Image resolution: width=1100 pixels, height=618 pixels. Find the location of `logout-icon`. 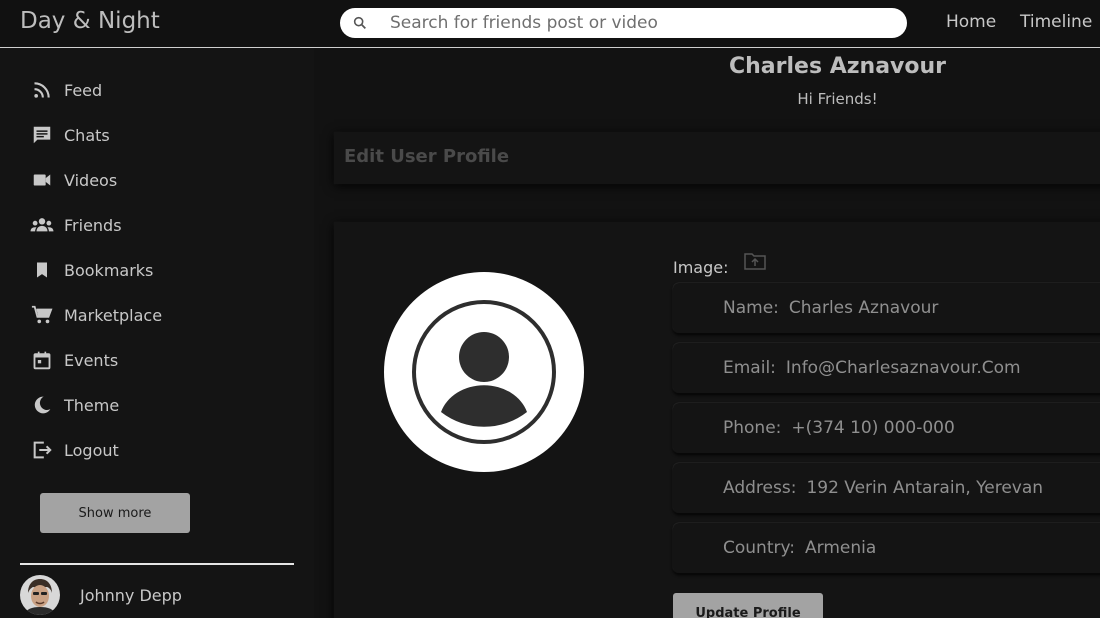

logout-icon is located at coordinates (42, 450).